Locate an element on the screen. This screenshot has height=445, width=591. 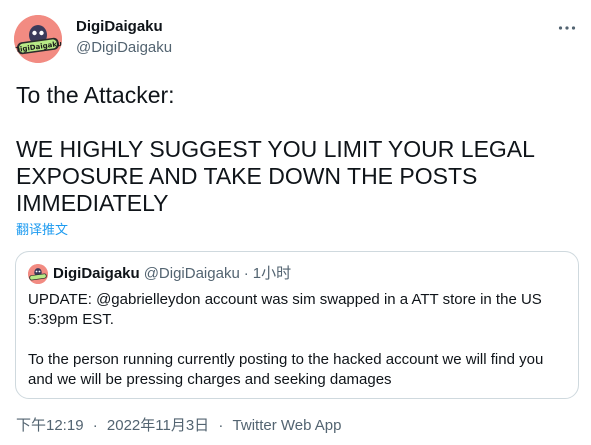
author-avatar: DigiDaigaku is located at coordinates (38, 39).